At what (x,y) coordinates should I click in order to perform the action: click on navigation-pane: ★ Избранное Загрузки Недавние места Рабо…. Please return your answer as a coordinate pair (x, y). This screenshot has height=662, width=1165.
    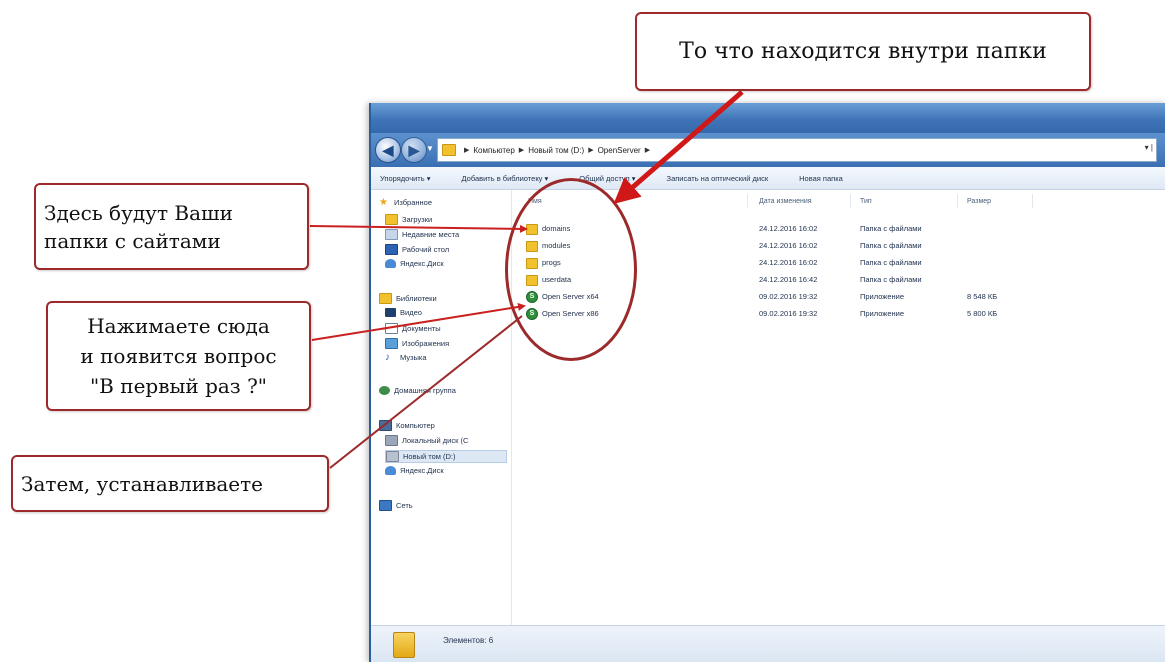
    Looking at the image, I should click on (441, 408).